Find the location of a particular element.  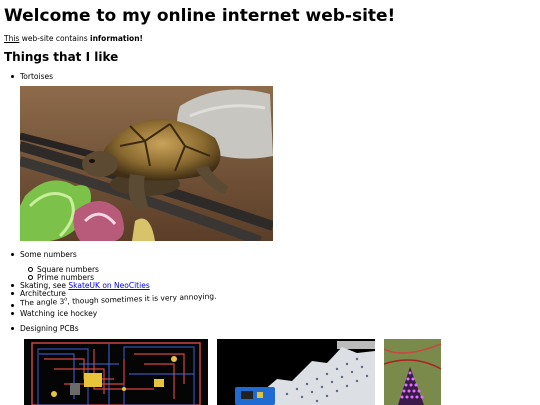

intro-text: This web-site contains information! is located at coordinates (73, 38).